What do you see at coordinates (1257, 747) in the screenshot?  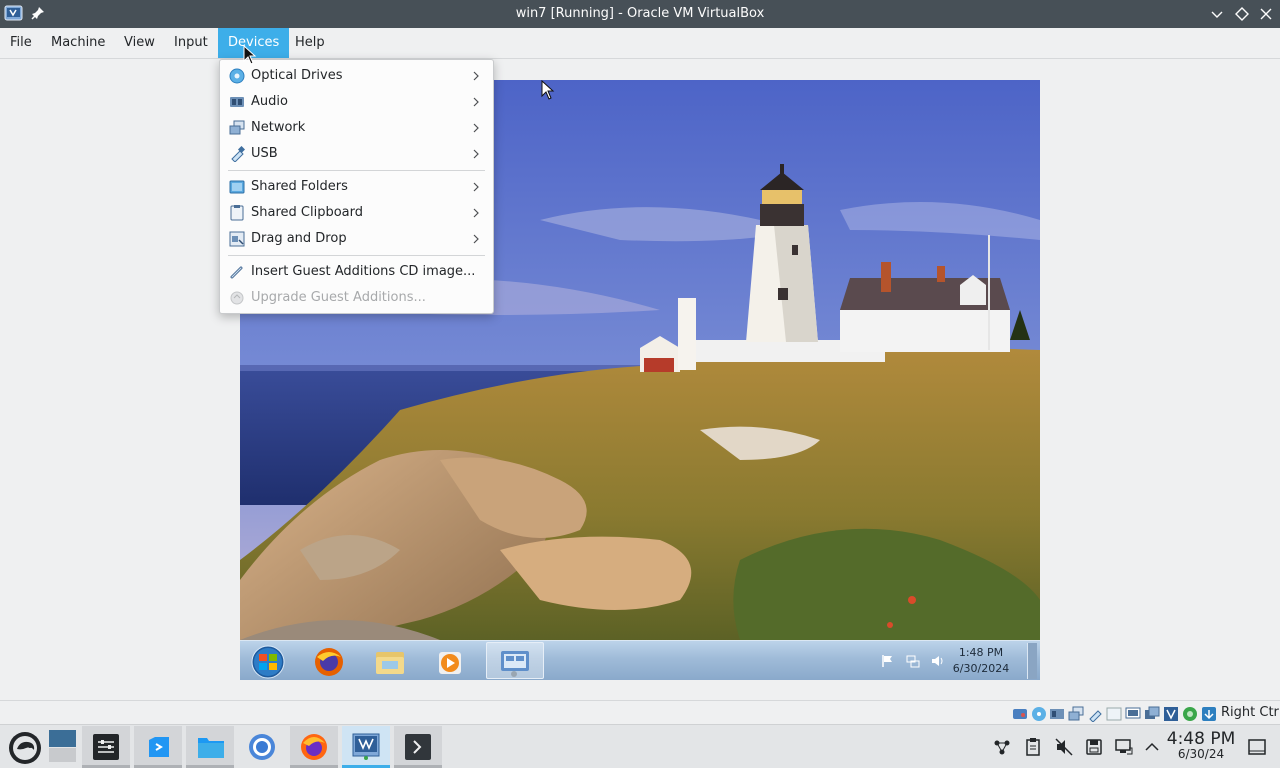 I see `show-desktop-icon` at bounding box center [1257, 747].